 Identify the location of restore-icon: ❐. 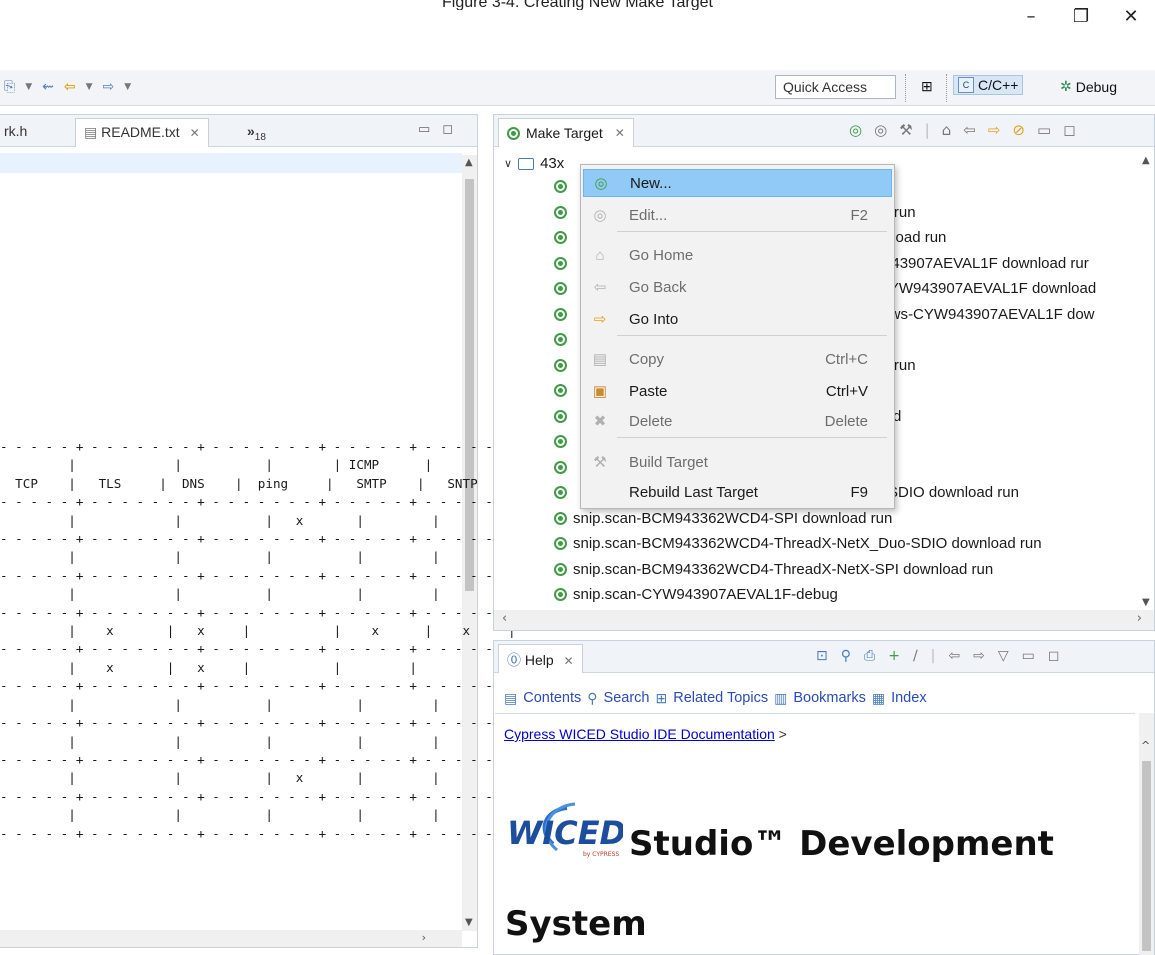
(1081, 16).